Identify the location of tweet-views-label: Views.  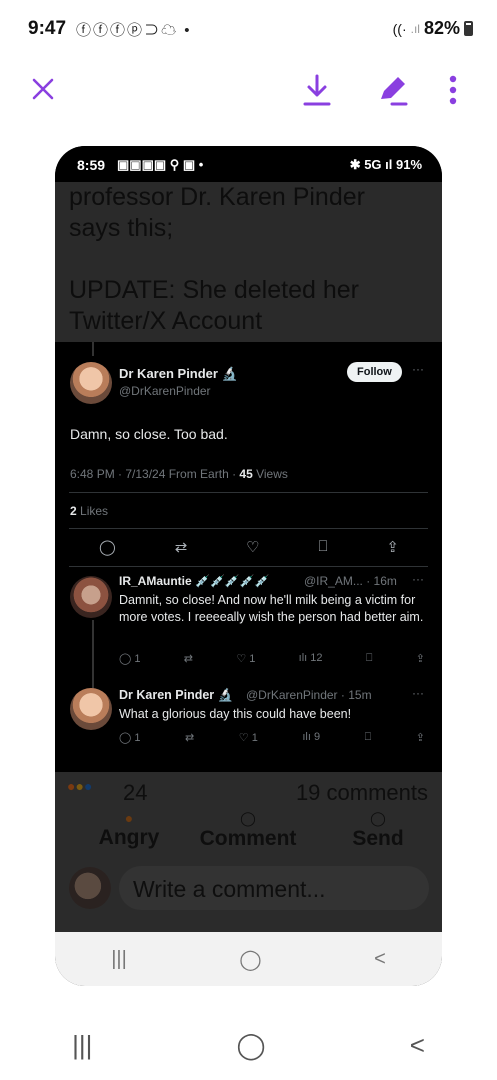
(270, 474).